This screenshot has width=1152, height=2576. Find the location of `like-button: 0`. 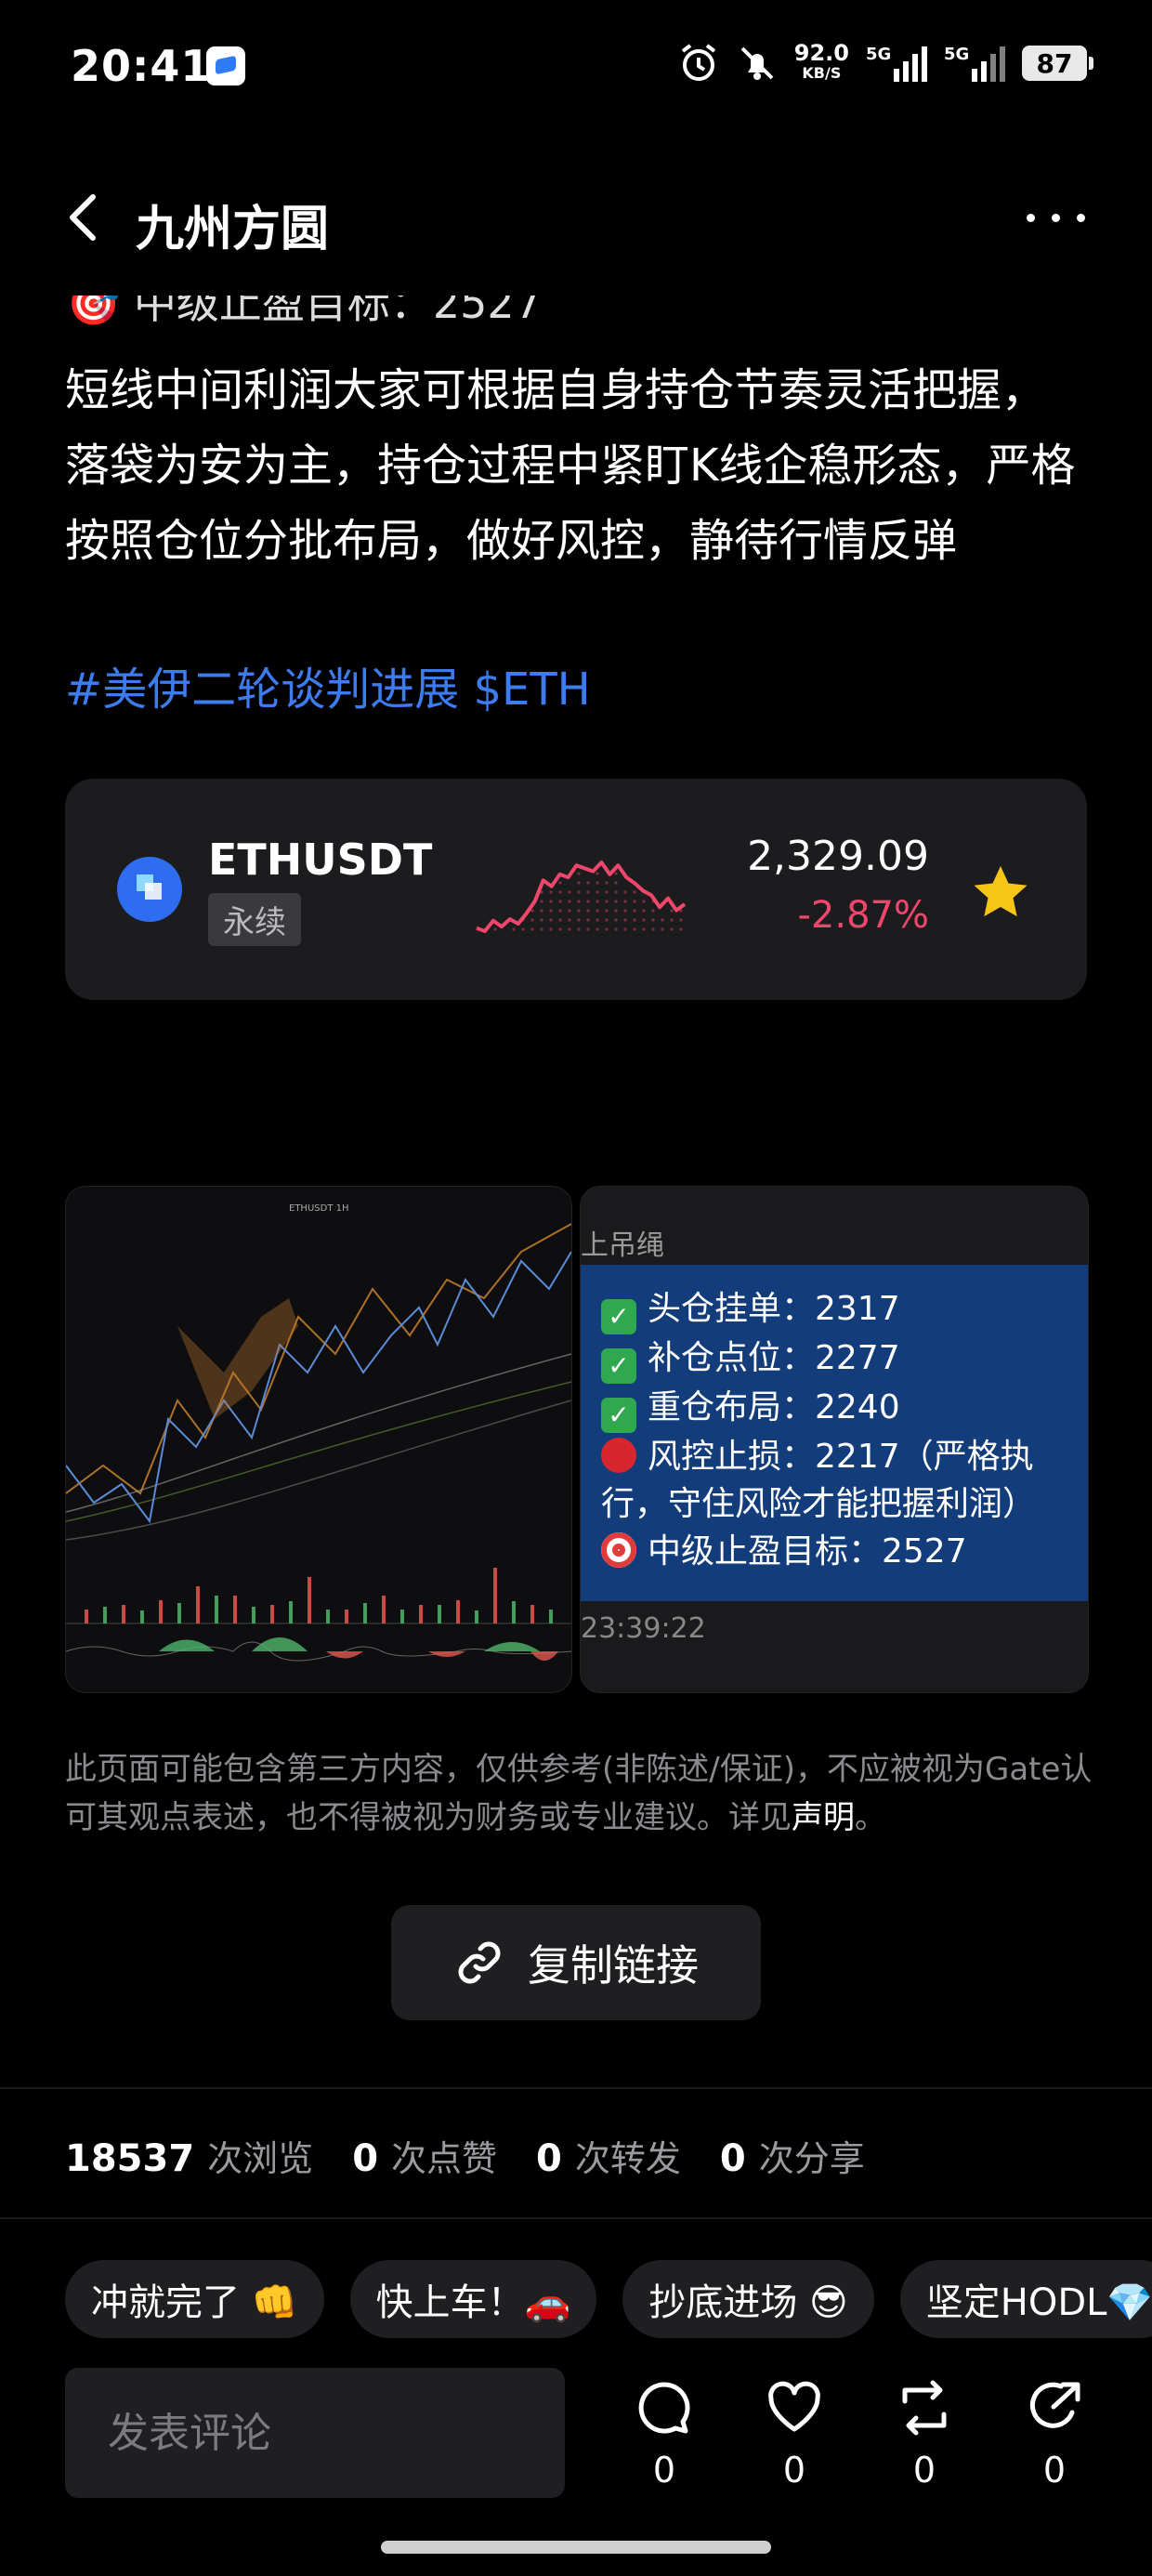

like-button: 0 is located at coordinates (794, 2435).